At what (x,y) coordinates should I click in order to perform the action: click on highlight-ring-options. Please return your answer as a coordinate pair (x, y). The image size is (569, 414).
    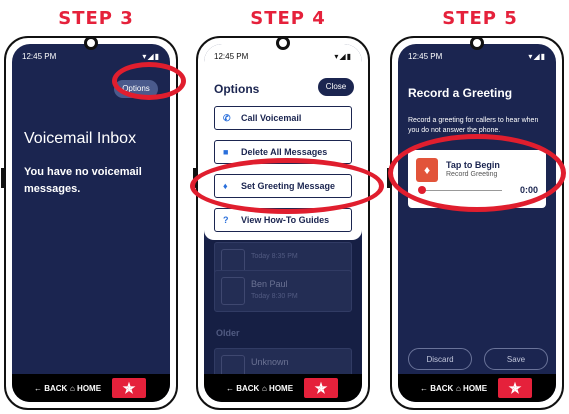
    Looking at the image, I should click on (149, 81).